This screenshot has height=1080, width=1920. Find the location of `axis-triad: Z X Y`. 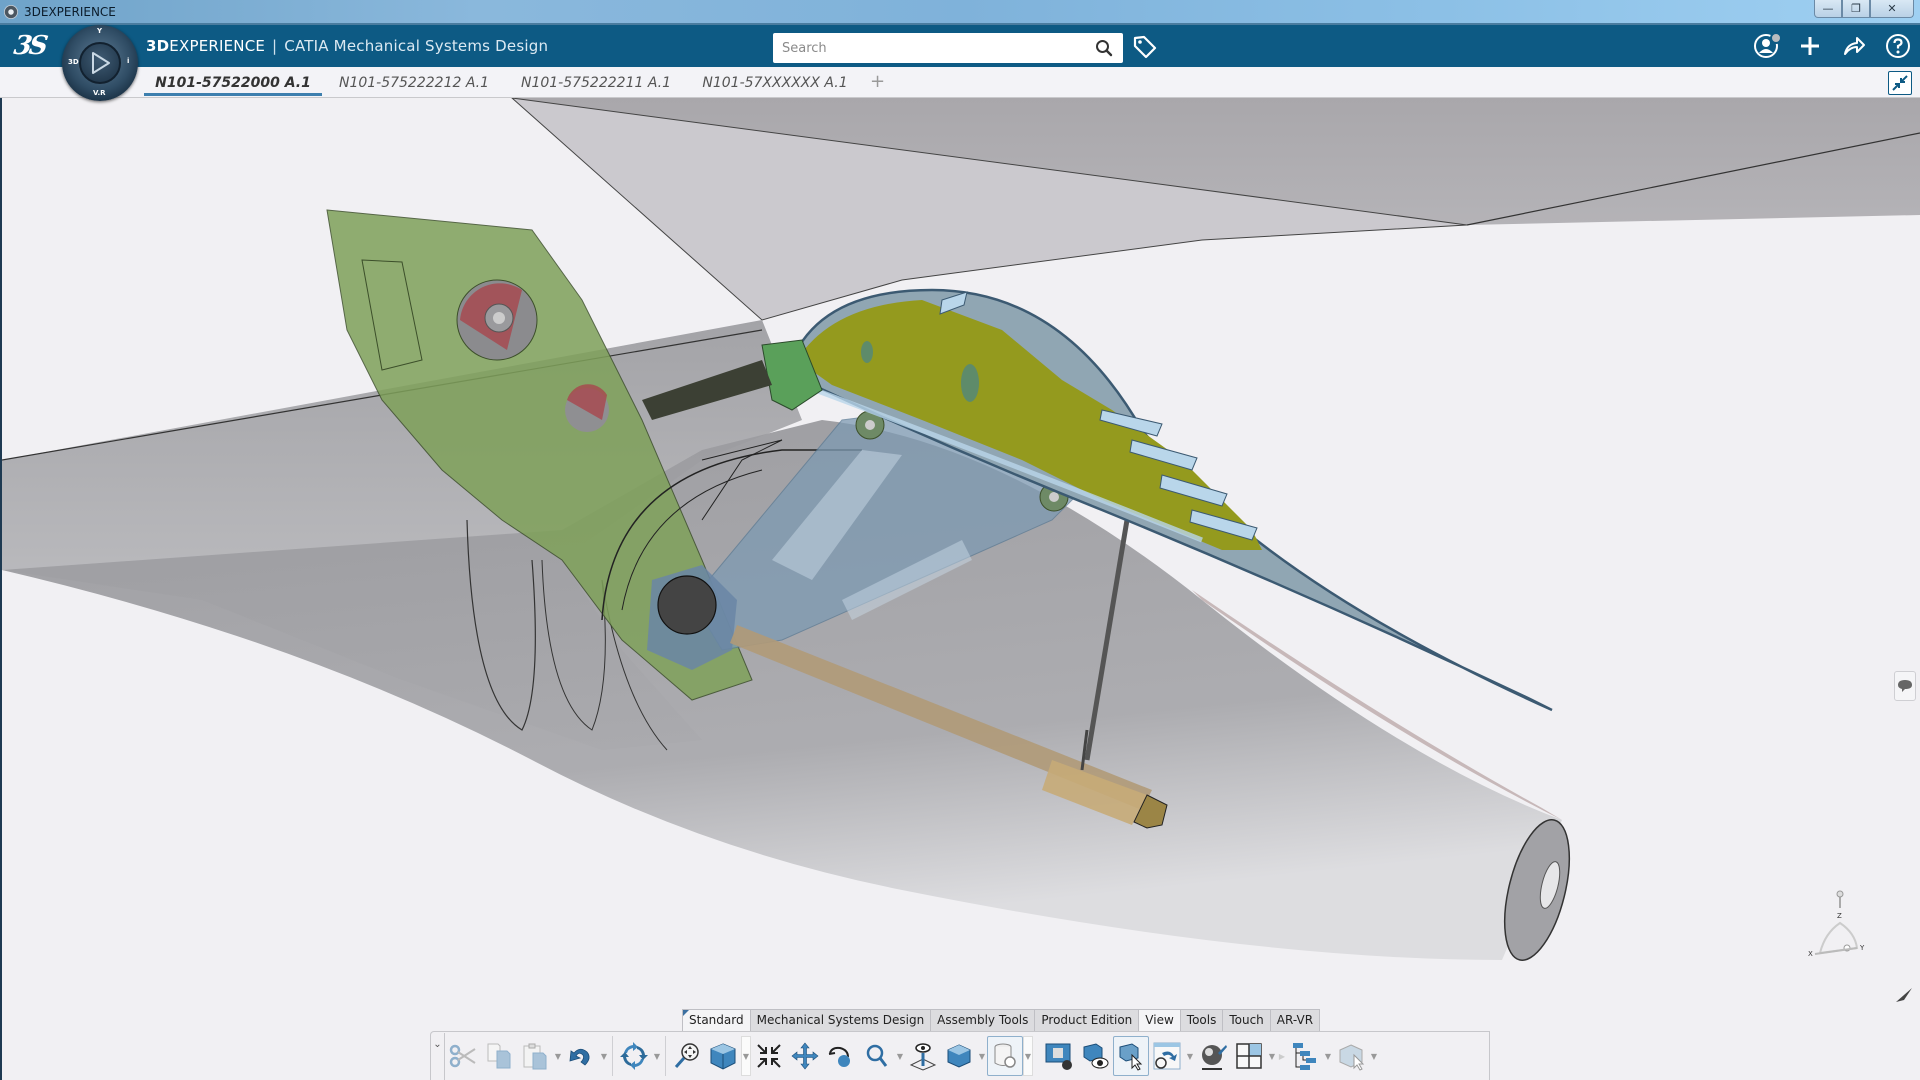

axis-triad: Z X Y is located at coordinates (1840, 928).